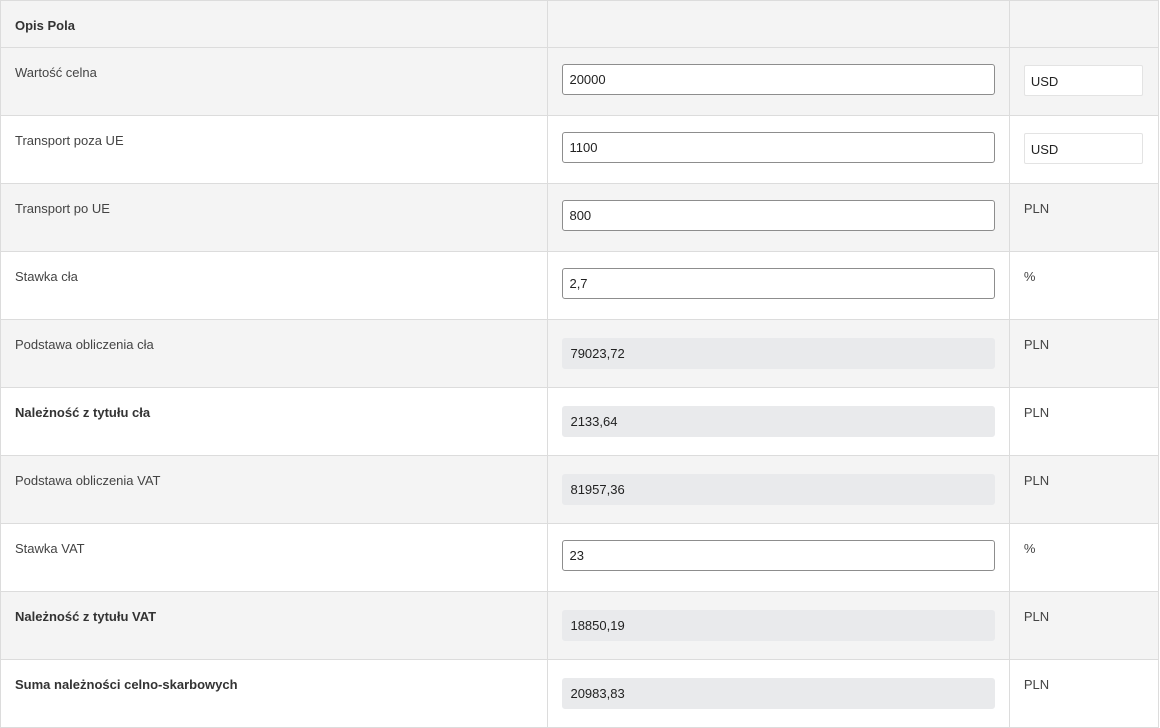 The height and width of the screenshot is (728, 1160). Describe the element at coordinates (1036, 480) in the screenshot. I see `vat-base-unit: PLN` at that location.